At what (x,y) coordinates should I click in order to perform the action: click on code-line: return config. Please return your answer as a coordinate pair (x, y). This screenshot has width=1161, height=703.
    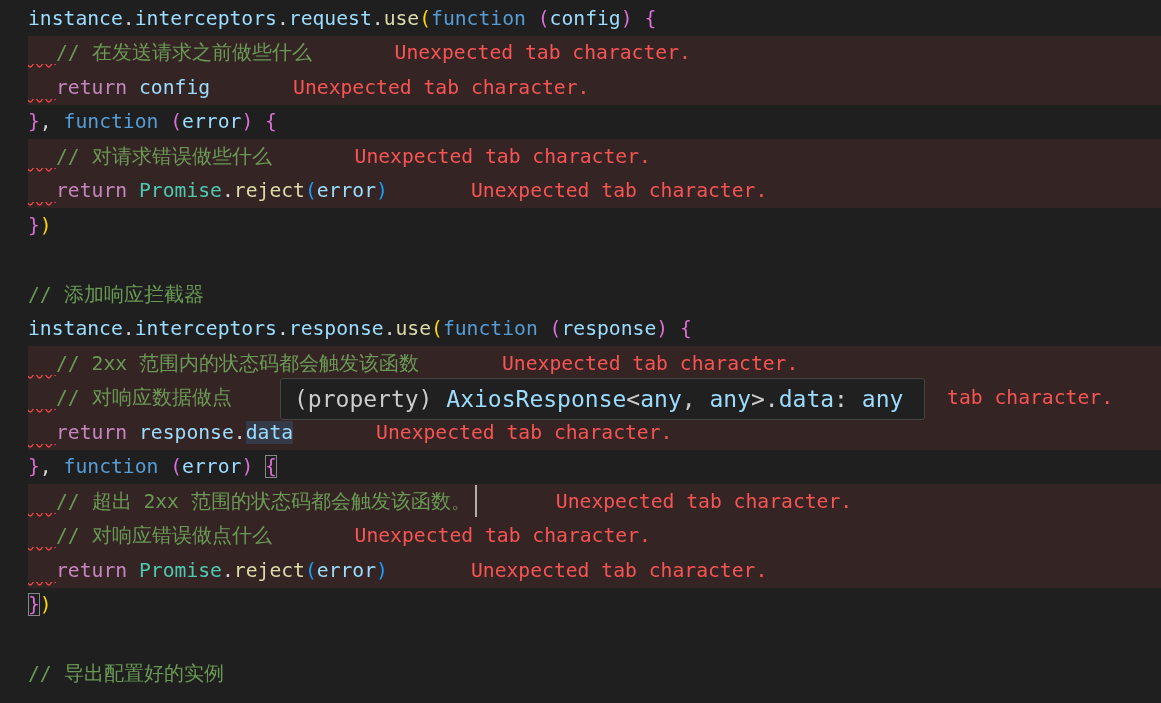
    Looking at the image, I should click on (133, 87).